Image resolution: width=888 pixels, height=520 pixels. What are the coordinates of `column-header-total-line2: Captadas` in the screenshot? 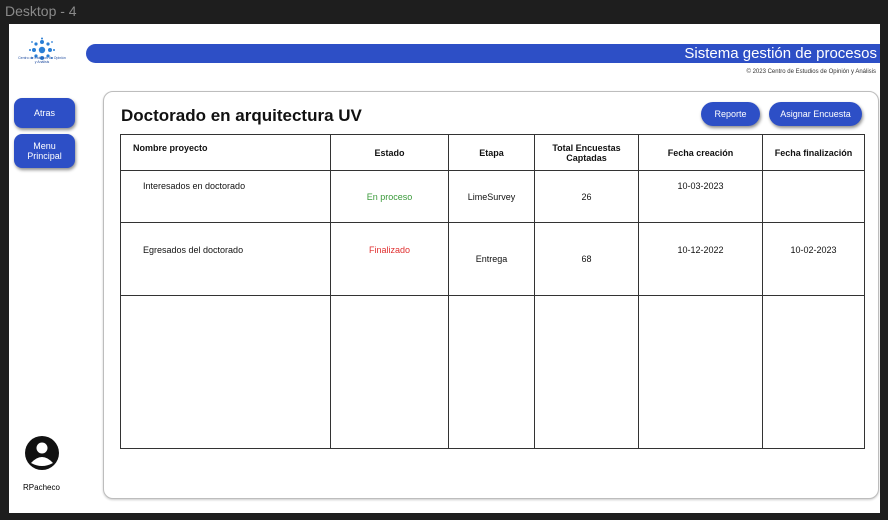 It's located at (586, 157).